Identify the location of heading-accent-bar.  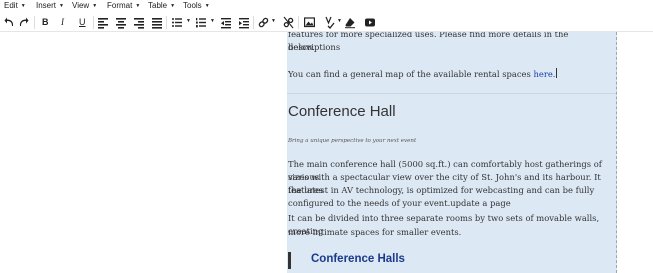
(289, 260).